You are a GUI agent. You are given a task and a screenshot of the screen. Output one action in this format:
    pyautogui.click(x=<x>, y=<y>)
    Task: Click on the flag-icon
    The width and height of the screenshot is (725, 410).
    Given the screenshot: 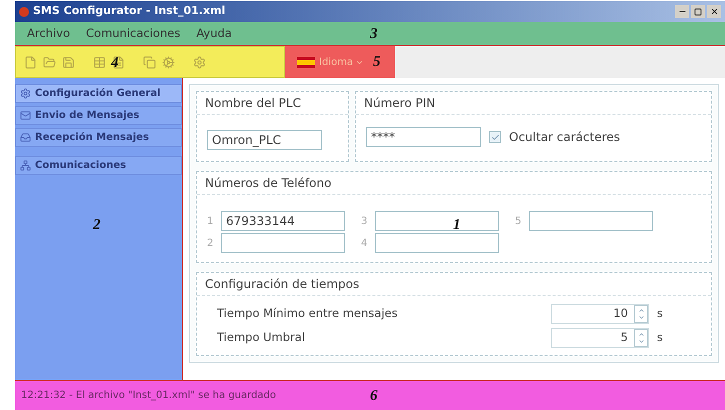 What is the action you would take?
    pyautogui.click(x=306, y=62)
    